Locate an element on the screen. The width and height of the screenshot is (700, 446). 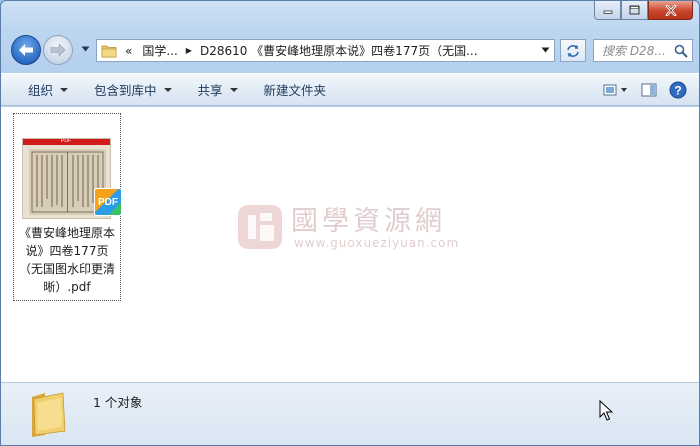
organize-button: 组织 is located at coordinates (48, 89).